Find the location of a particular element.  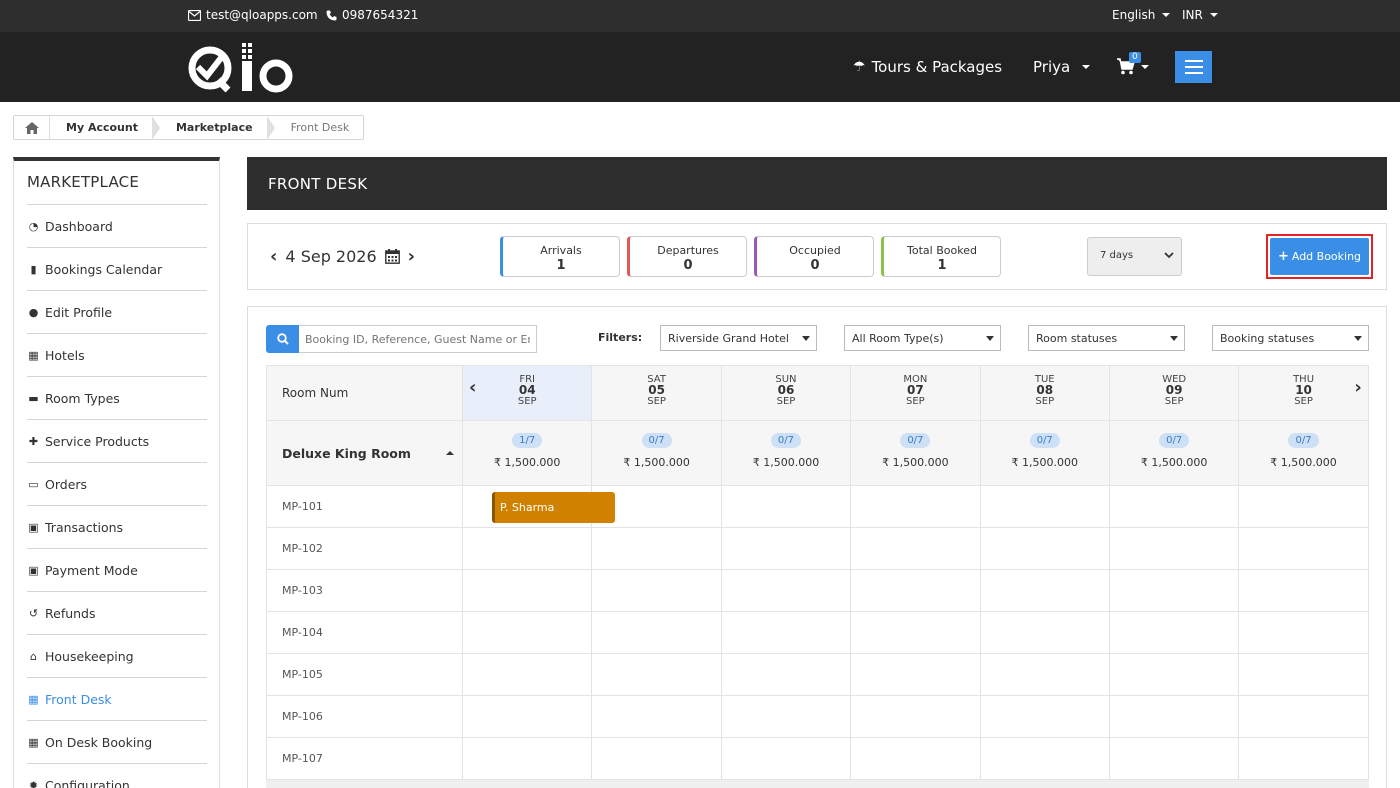

stat-arrivals: Arrivals 1 is located at coordinates (560, 256).